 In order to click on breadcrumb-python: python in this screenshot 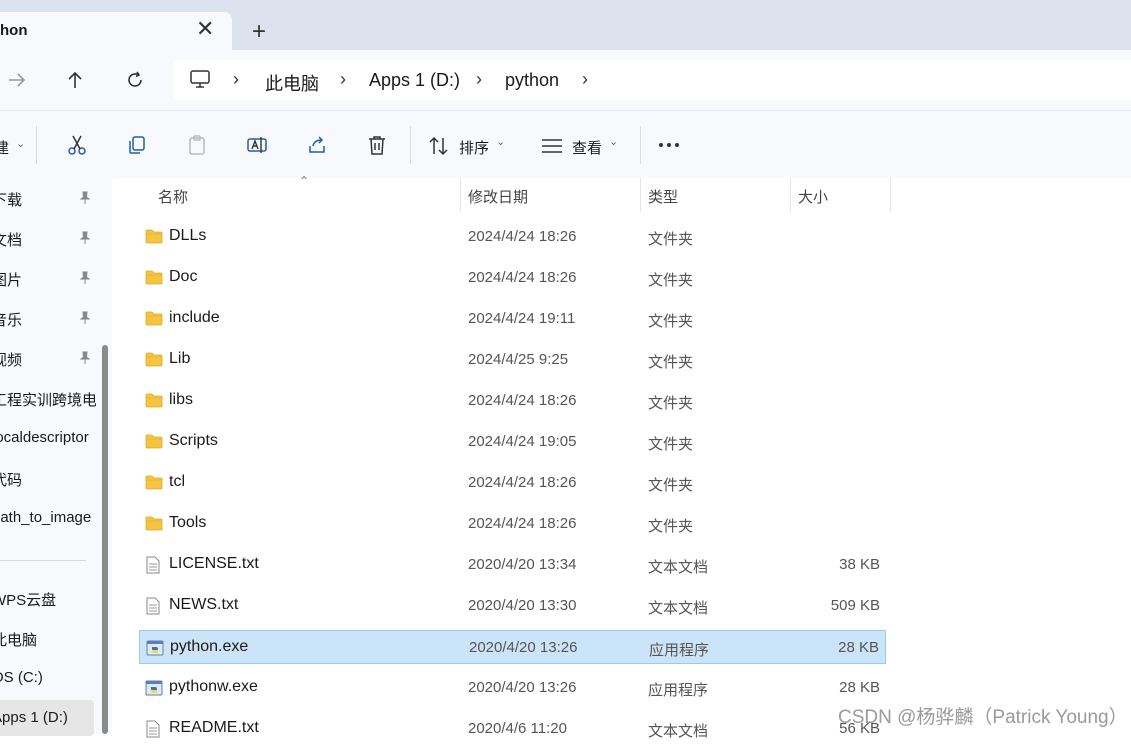, I will do `click(532, 80)`.